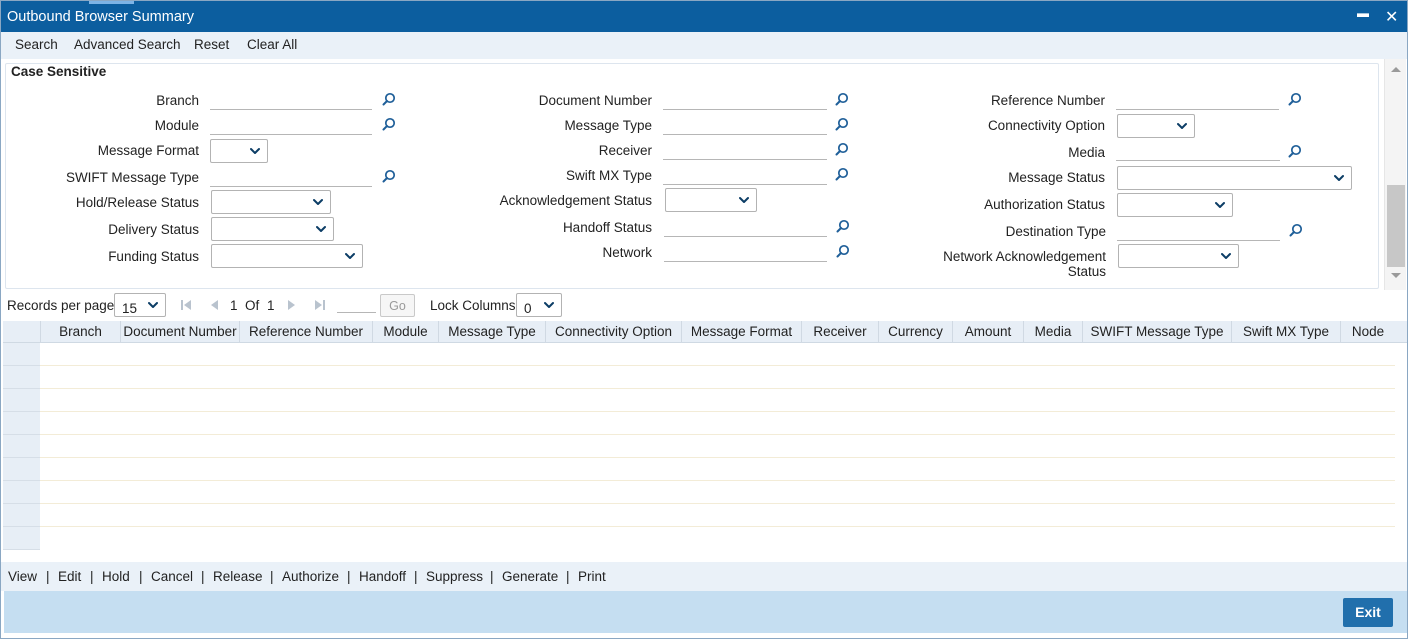  Describe the element at coordinates (613, 332) in the screenshot. I see `column-header: Connectivity Option` at that location.